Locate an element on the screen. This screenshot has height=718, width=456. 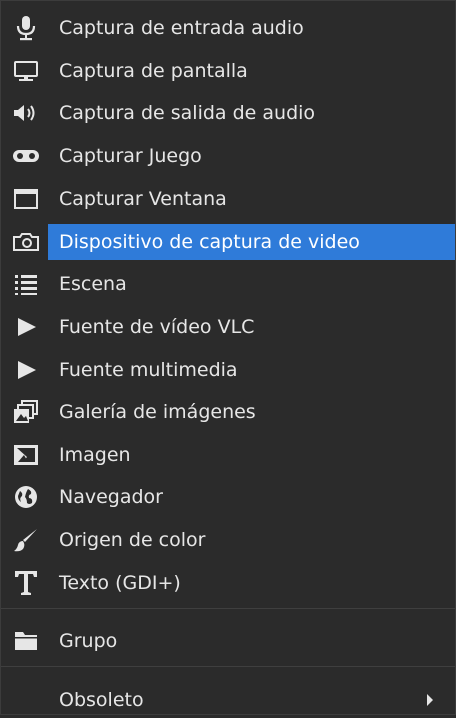
menu-item-deprecated: Obsoleto is located at coordinates (228, 700).